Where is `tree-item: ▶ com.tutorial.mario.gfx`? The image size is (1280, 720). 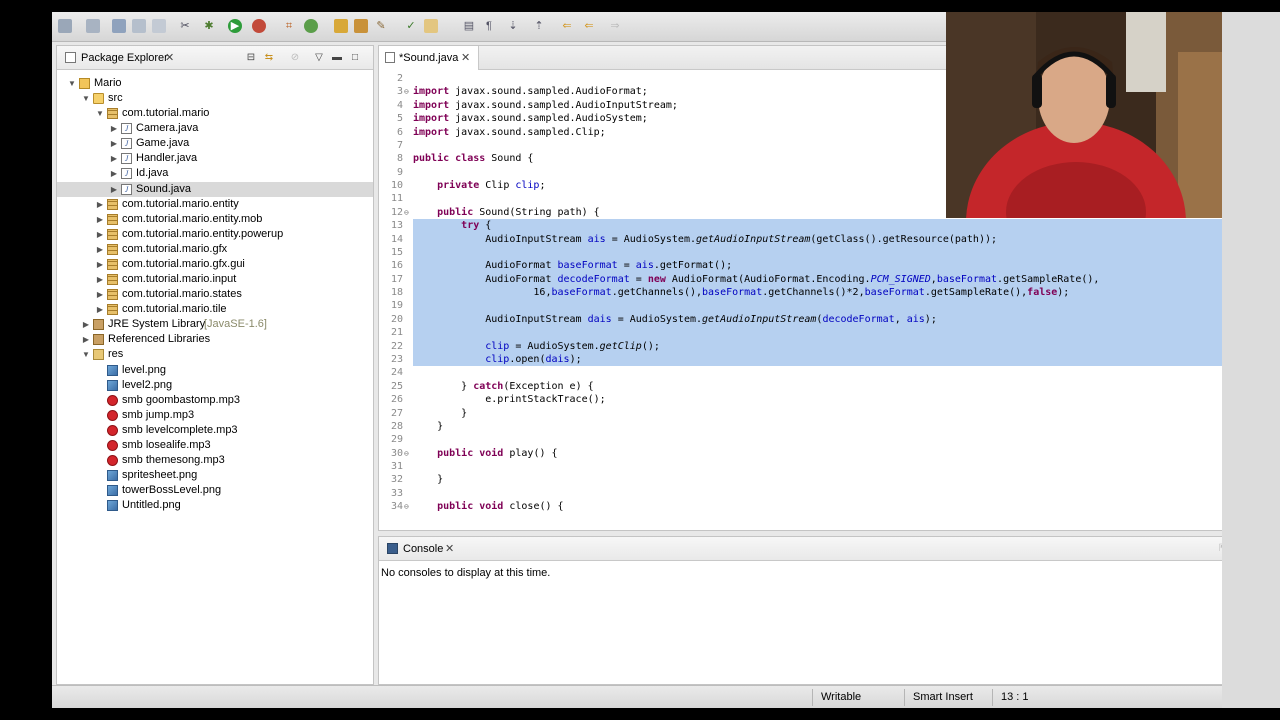 tree-item: ▶ com.tutorial.mario.gfx is located at coordinates (215, 249).